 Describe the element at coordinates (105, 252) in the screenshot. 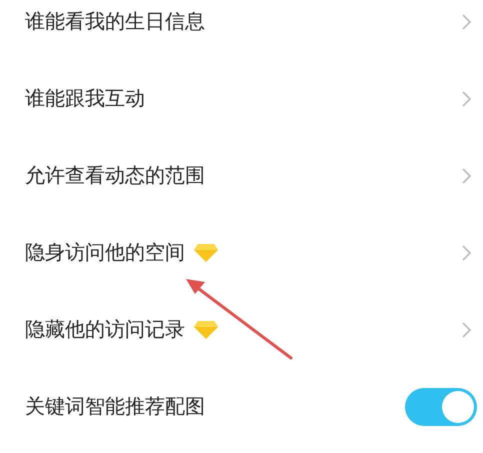

I see `setting-label: 隐身访问他的空间` at that location.